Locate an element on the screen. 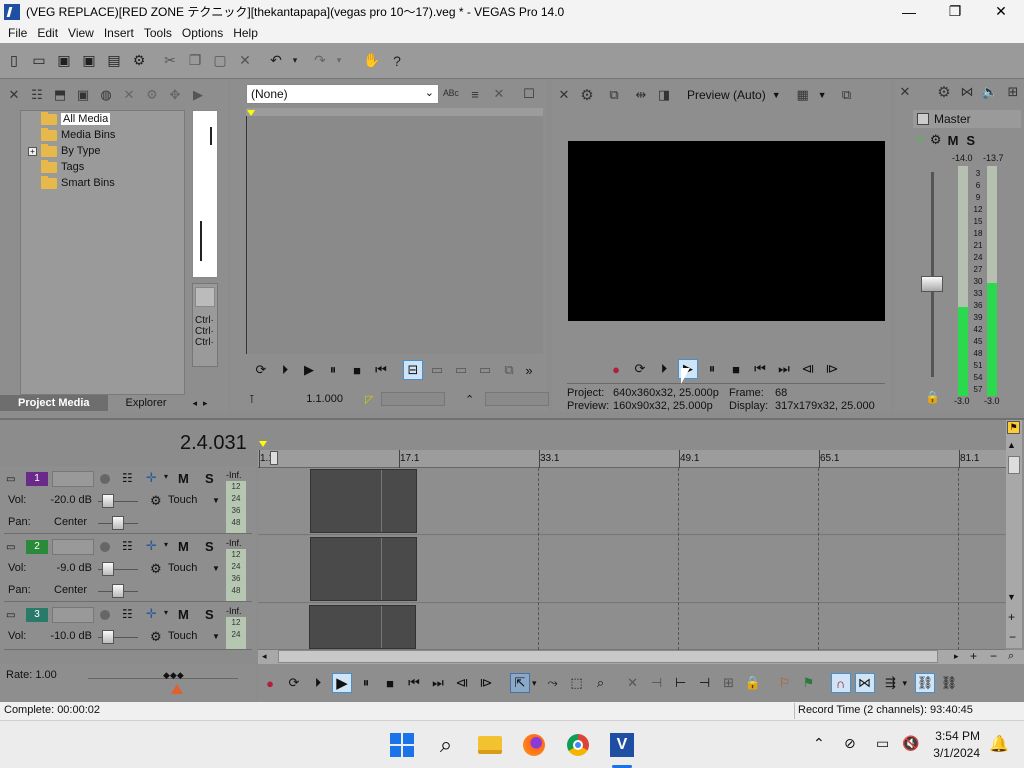 This screenshot has width=1024, height=768. insert-region-icon: ⚑ is located at coordinates (809, 683).